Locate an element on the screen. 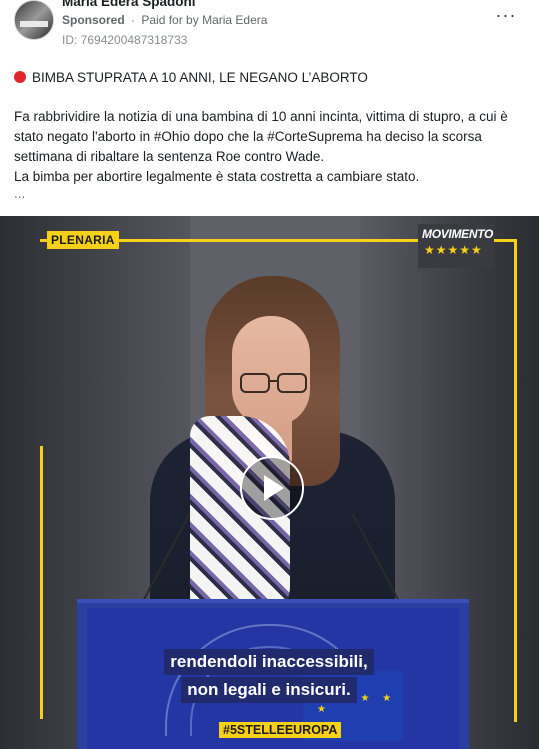  movimento-logo: MOVIMENTO ★★★★★ is located at coordinates (456, 246).